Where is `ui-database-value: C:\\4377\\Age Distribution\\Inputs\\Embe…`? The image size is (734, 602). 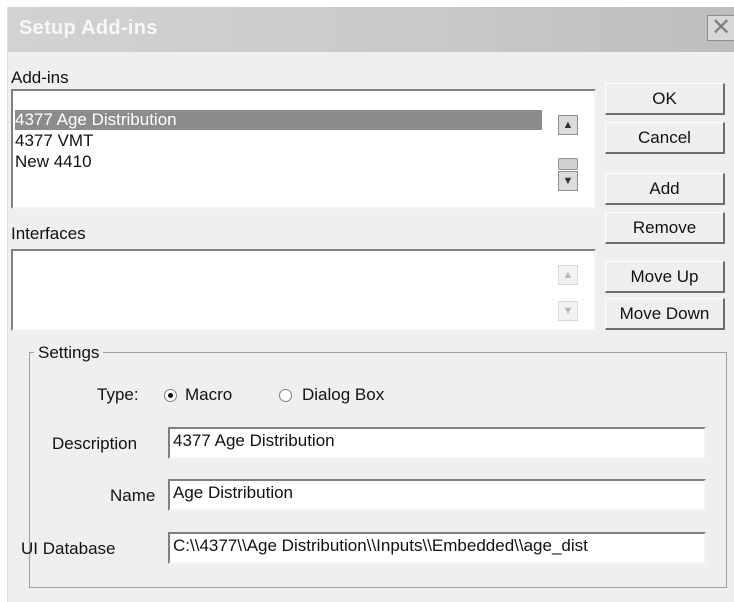
ui-database-value: C:\\4377\\Age Distribution\\Inputs\\Embe… is located at coordinates (380, 545).